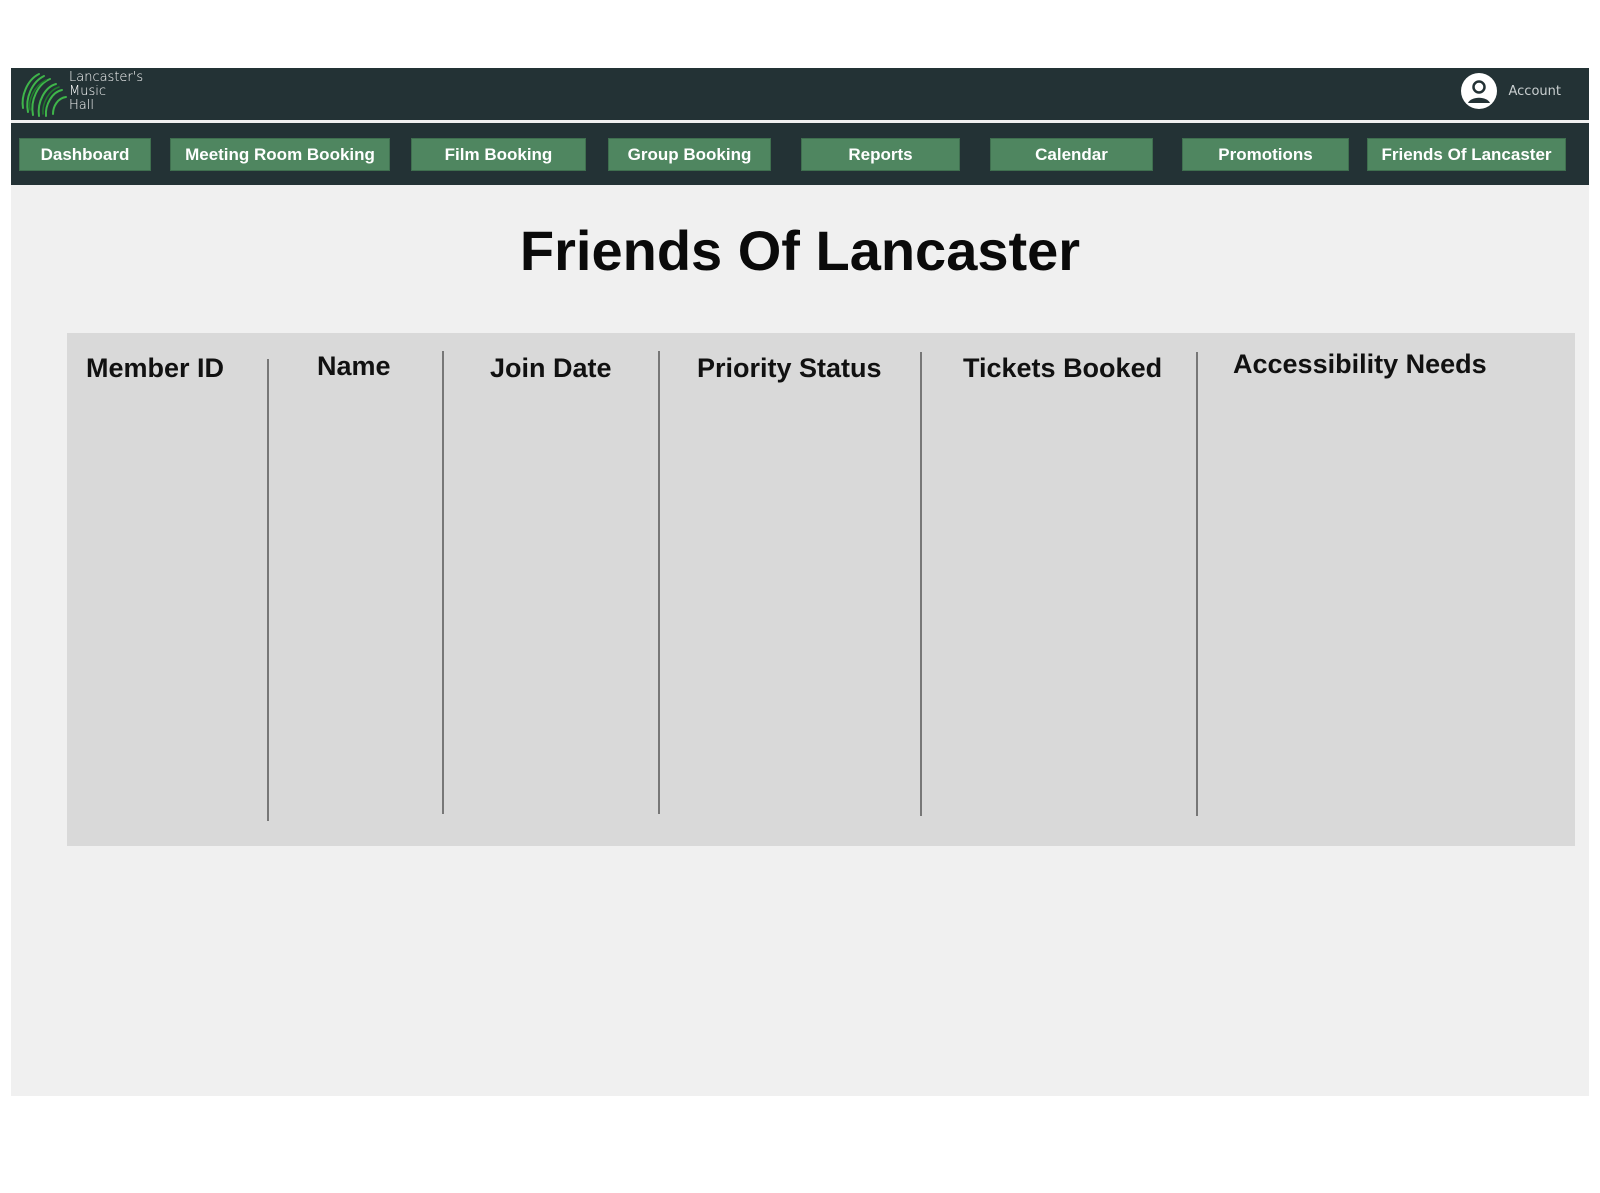 The height and width of the screenshot is (1193, 1600). Describe the element at coordinates (800, 94) in the screenshot. I see `top-header: Lancaster's Music Hall Account` at that location.